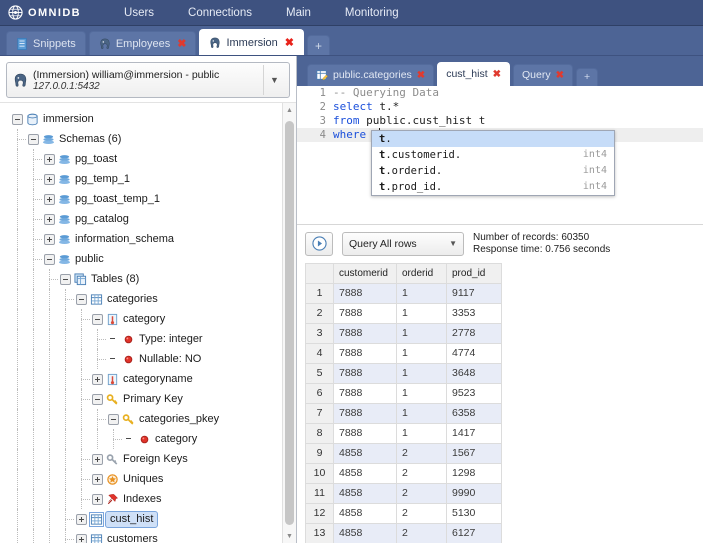  Describe the element at coordinates (298, 13) in the screenshot. I see `nav-link-main: Main` at that location.